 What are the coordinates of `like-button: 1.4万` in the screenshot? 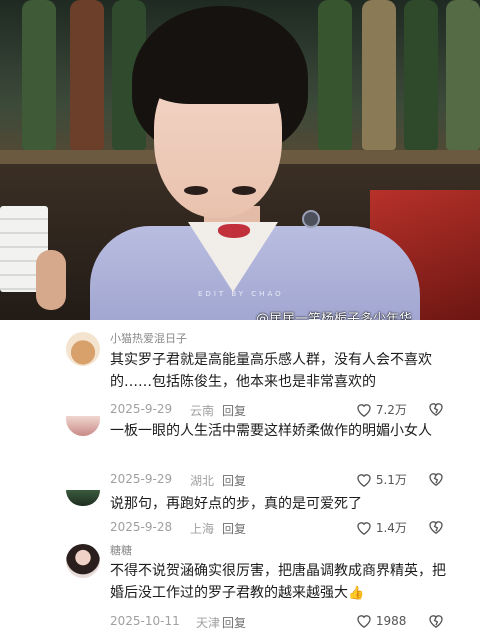 It's located at (381, 528).